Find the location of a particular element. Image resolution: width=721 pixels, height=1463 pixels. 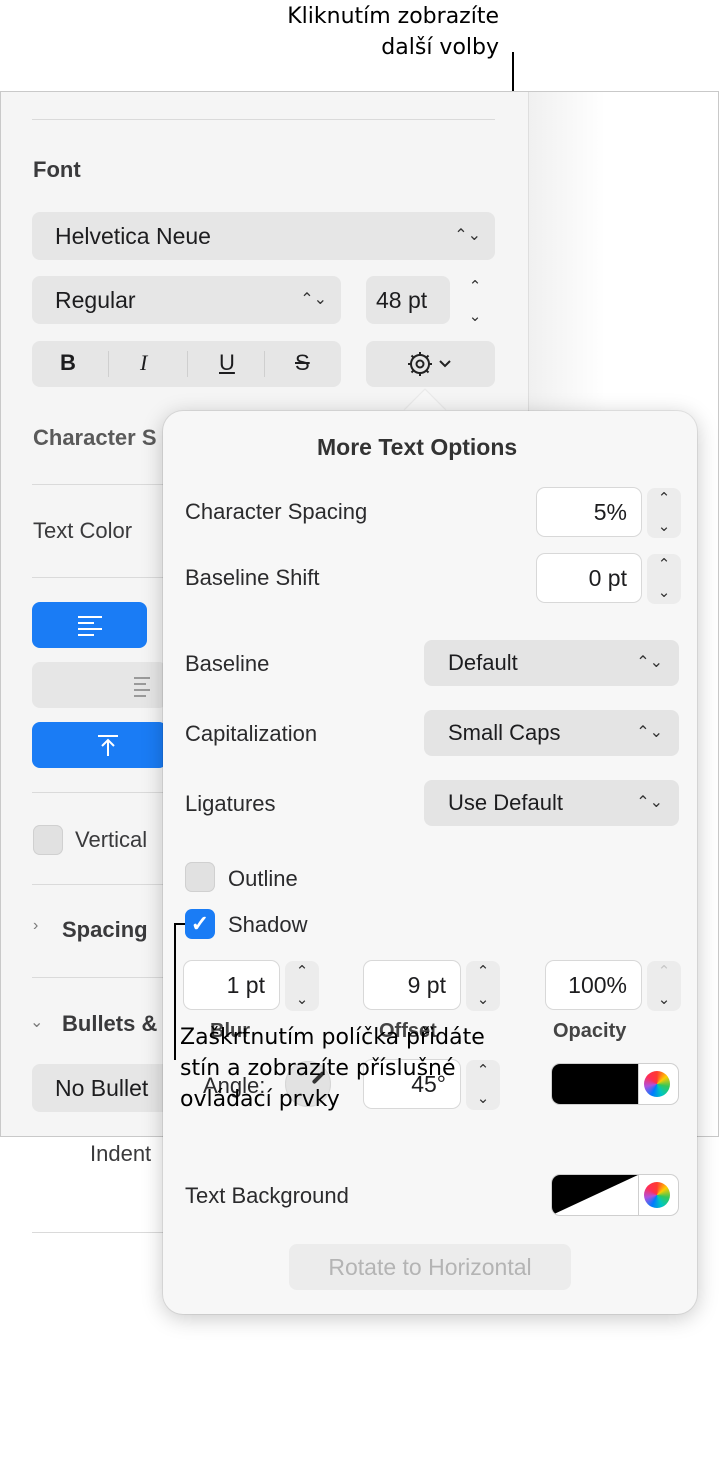

font-family-popup: Helvetica Neue ⌃⌄ is located at coordinates (263, 236).